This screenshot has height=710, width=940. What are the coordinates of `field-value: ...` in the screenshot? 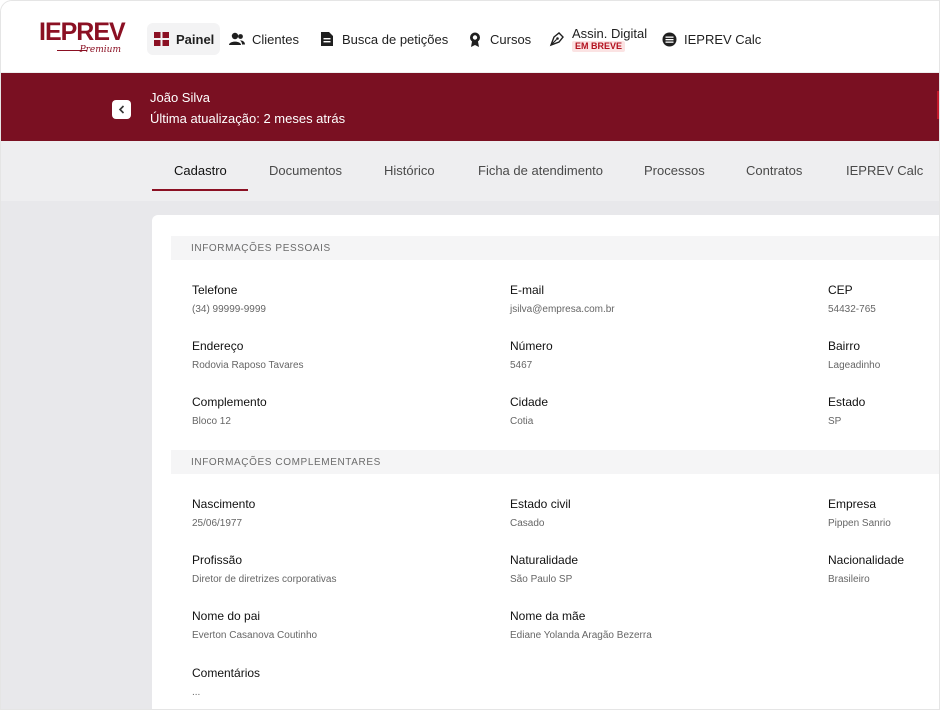 It's located at (196, 692).